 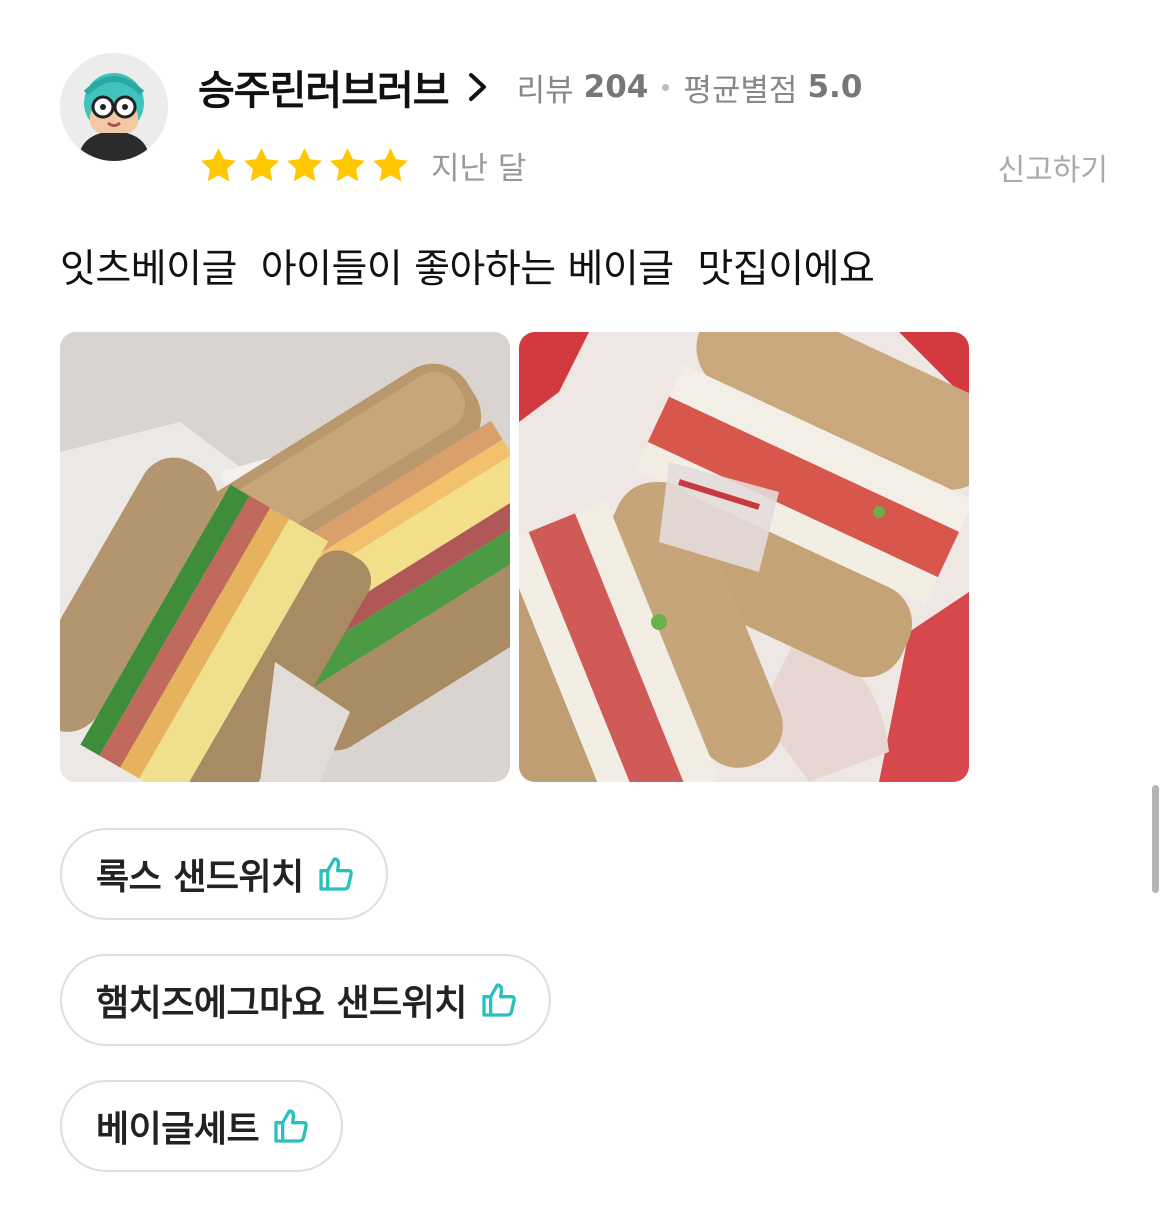 I want to click on star-rating, so click(x=304, y=165).